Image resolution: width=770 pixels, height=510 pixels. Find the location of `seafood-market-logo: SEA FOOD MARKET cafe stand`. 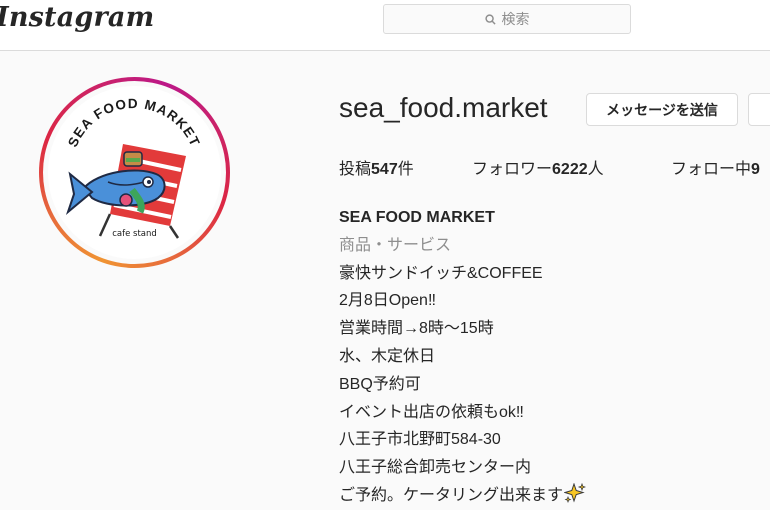

seafood-market-logo: SEA FOOD MARKET cafe stand is located at coordinates (134, 167).